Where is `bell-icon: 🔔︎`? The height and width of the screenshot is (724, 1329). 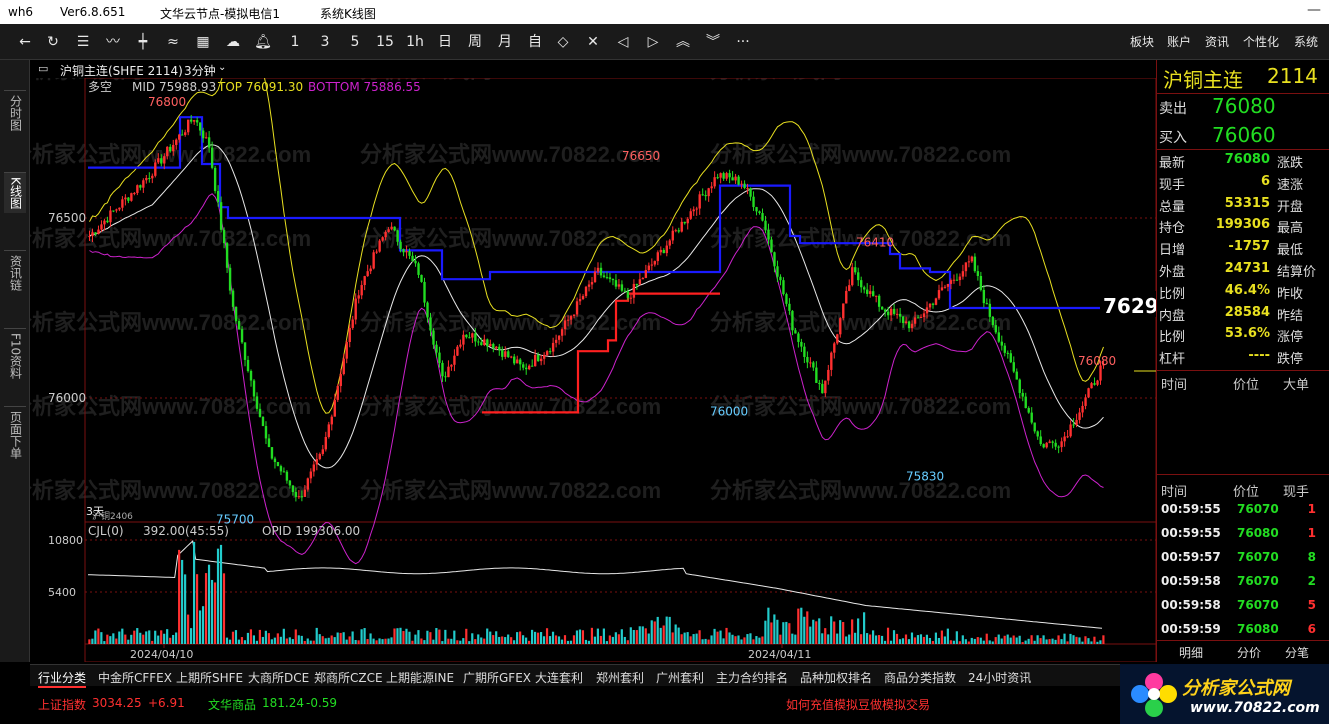 bell-icon: 🔔︎ is located at coordinates (263, 42).